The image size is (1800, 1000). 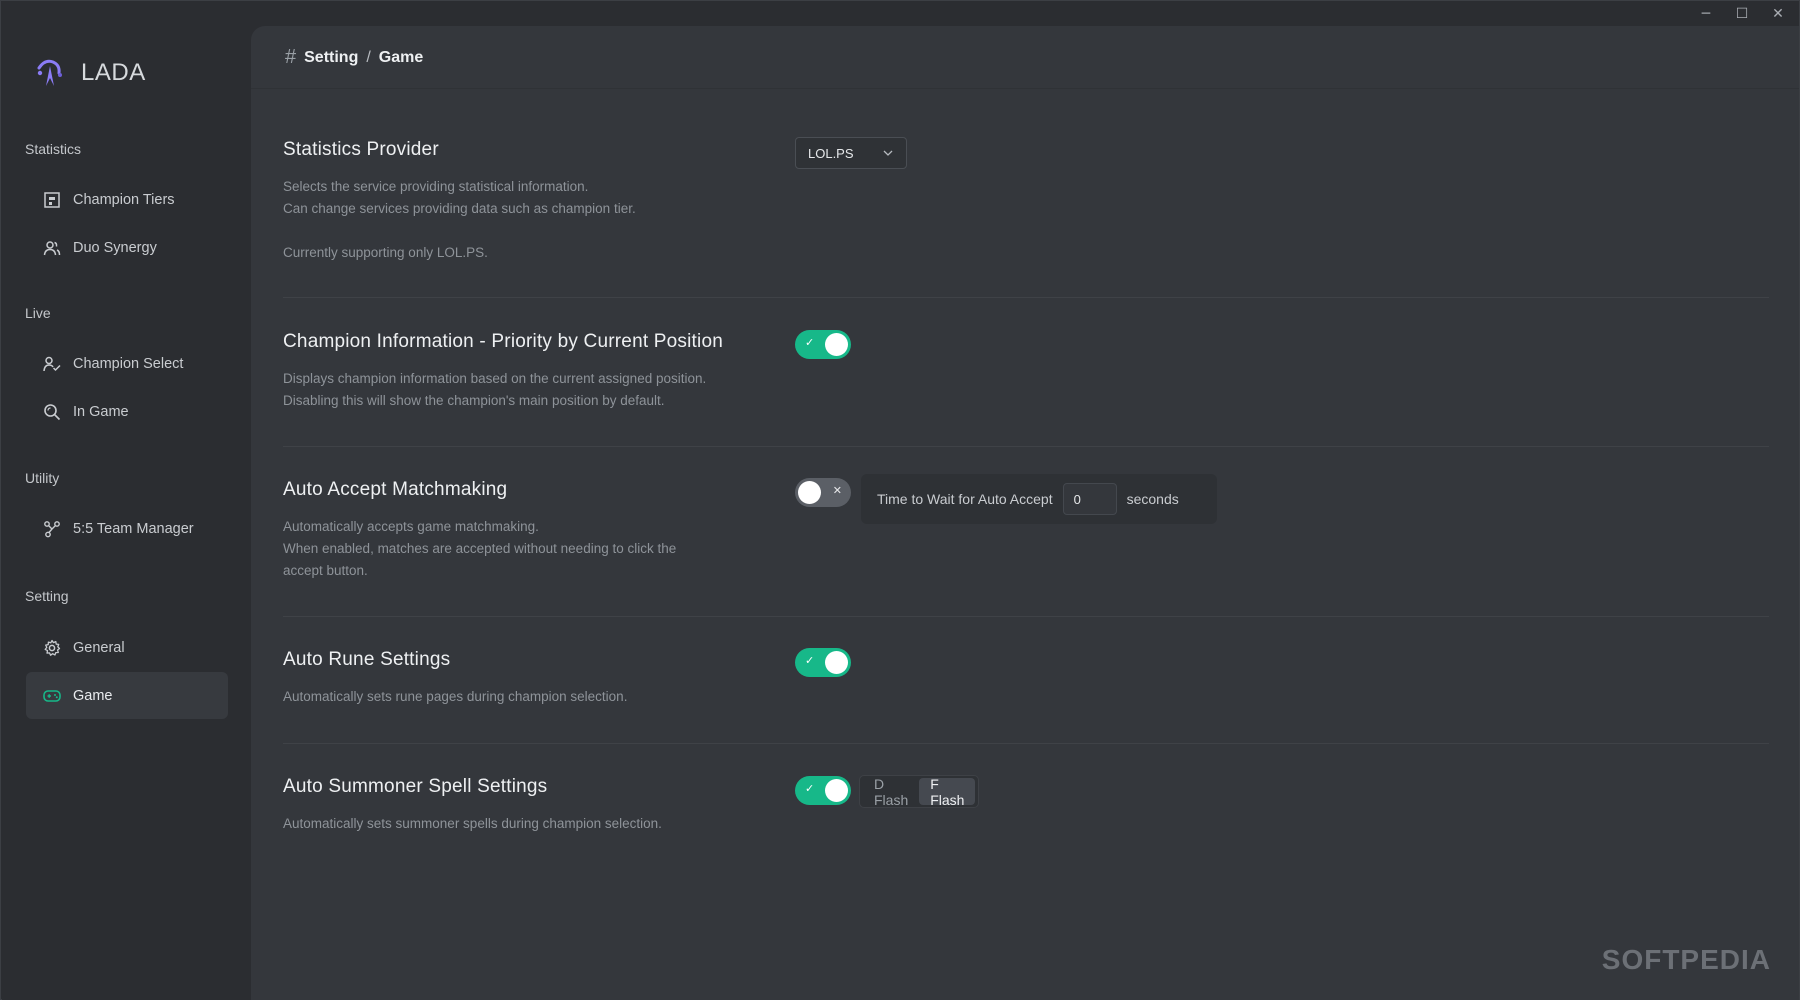 I want to click on sidebar-item-label: Champion Select, so click(x=128, y=363).